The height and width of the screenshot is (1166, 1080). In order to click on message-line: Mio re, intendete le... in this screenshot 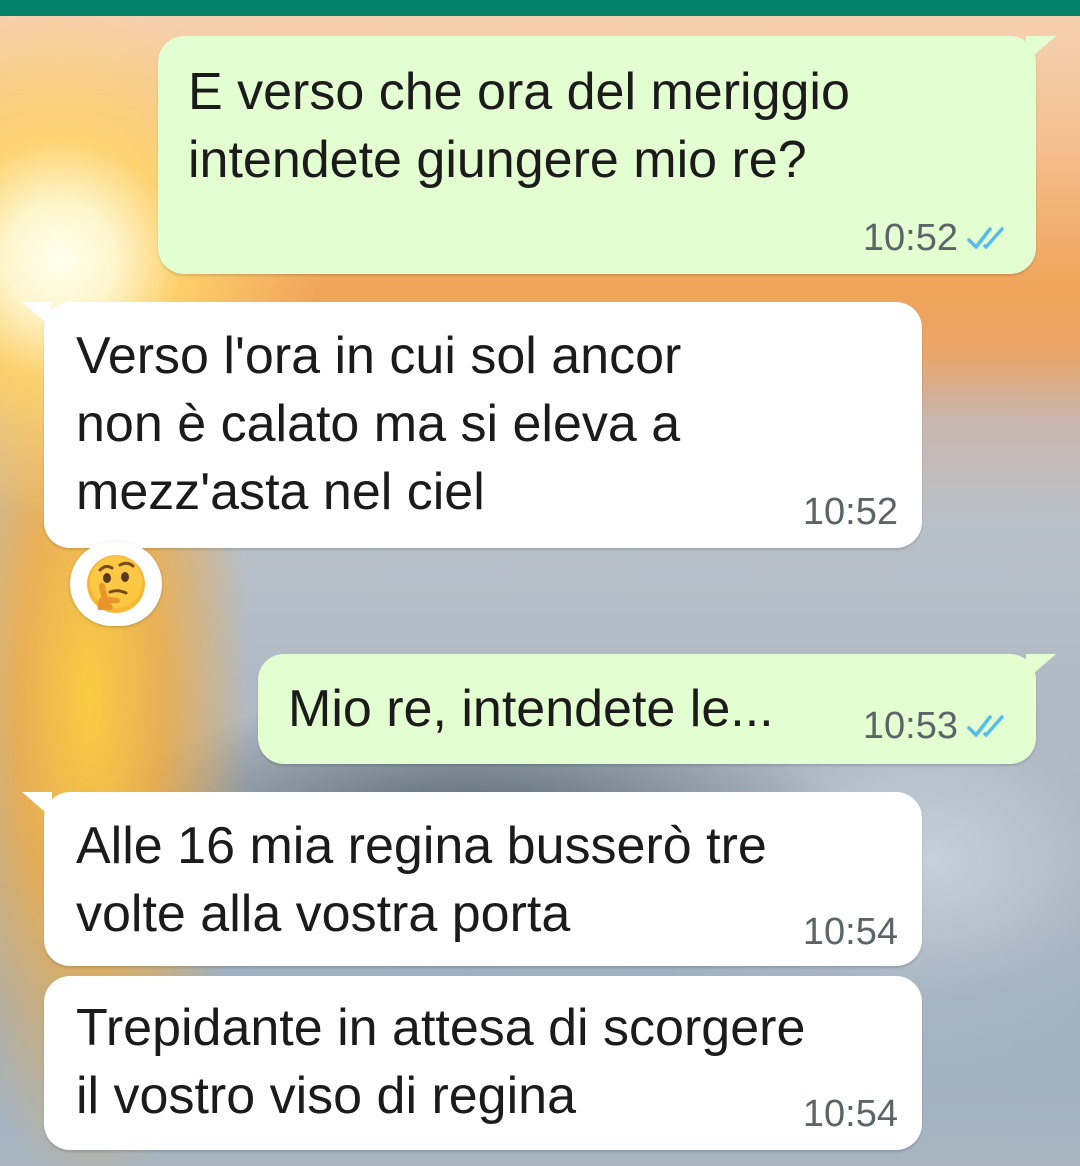, I will do `click(531, 709)`.